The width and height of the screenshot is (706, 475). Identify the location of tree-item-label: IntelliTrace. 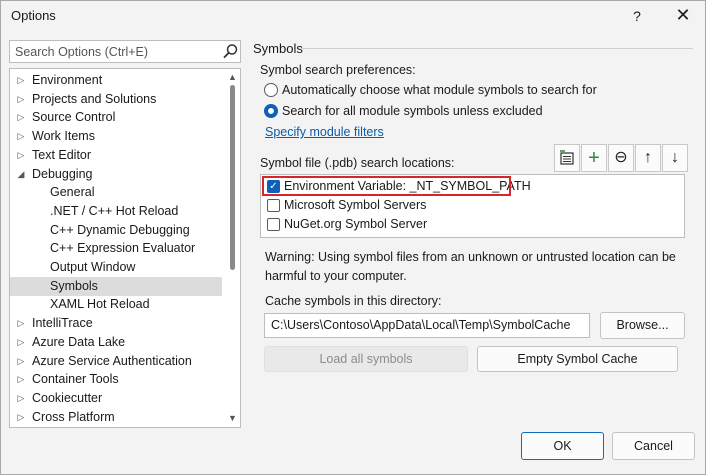
(62, 323).